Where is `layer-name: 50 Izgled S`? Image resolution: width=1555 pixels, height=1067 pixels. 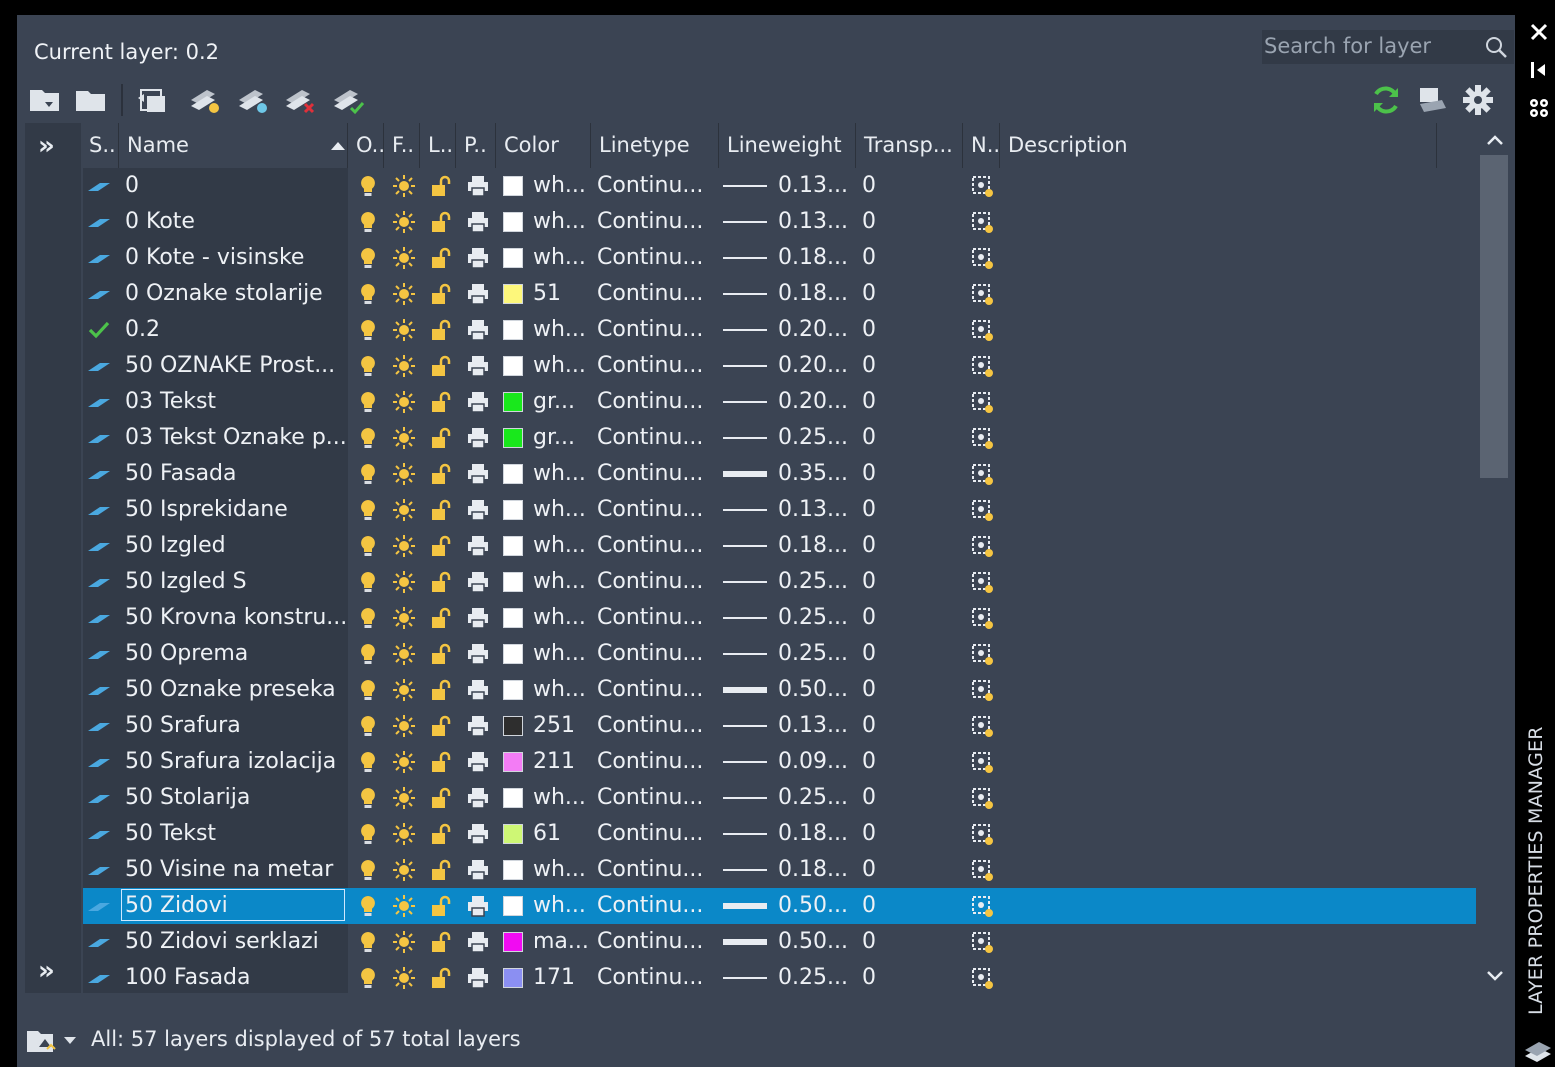
layer-name: 50 Izgled S is located at coordinates (186, 582).